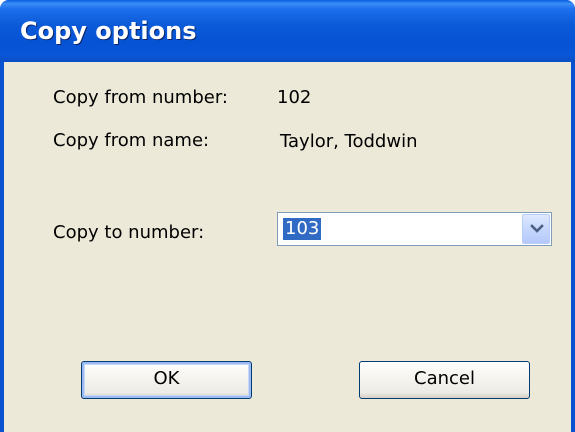 The height and width of the screenshot is (432, 575). Describe the element at coordinates (140, 97) in the screenshot. I see `copy-from-number-label: Copy from number:` at that location.